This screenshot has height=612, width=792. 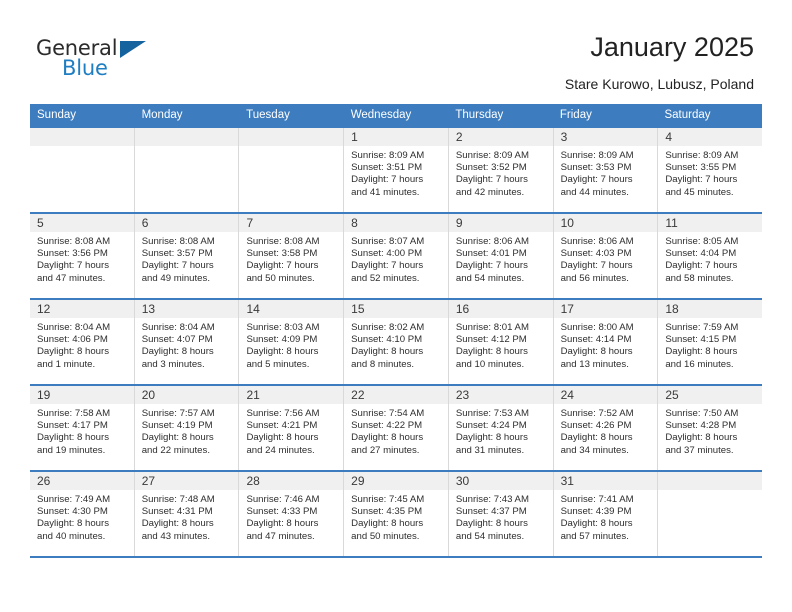 I want to click on day-number: 7, so click(x=250, y=223).